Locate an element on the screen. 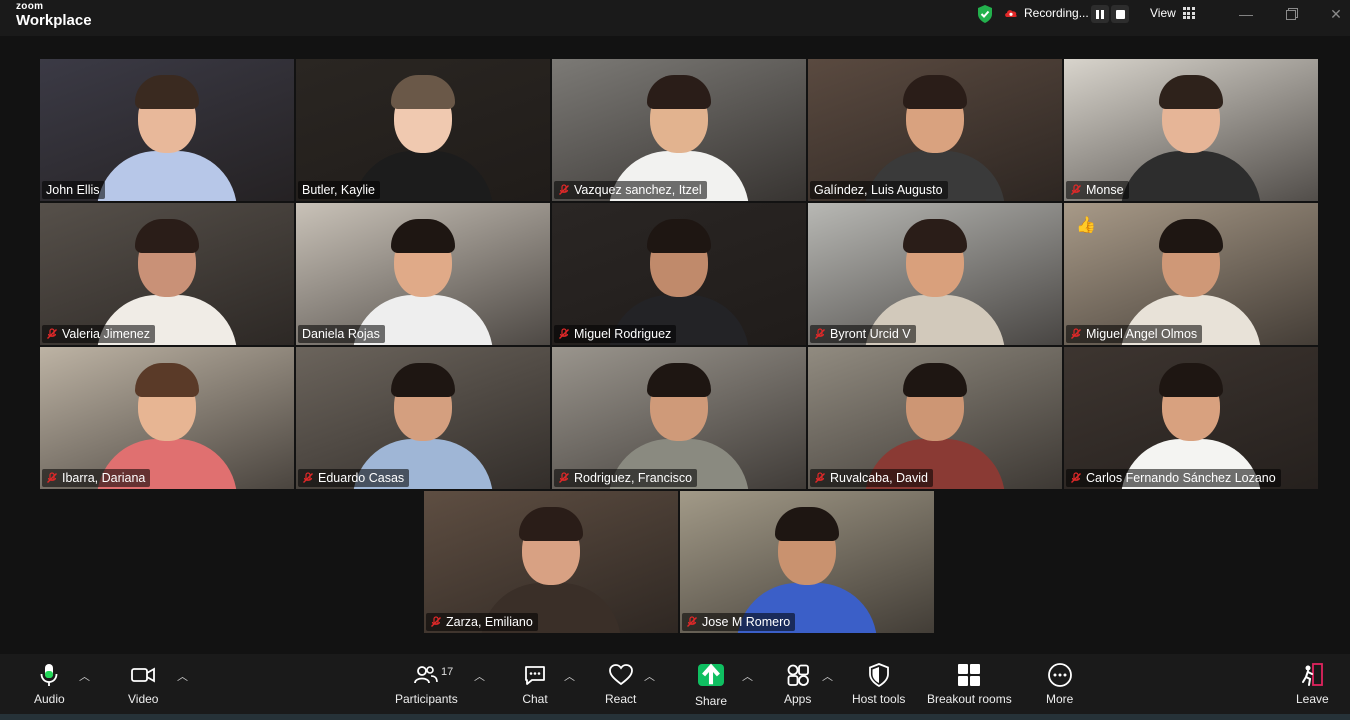 This screenshot has width=1350, height=720. app-logo: zoom Workplace is located at coordinates (54, 15).